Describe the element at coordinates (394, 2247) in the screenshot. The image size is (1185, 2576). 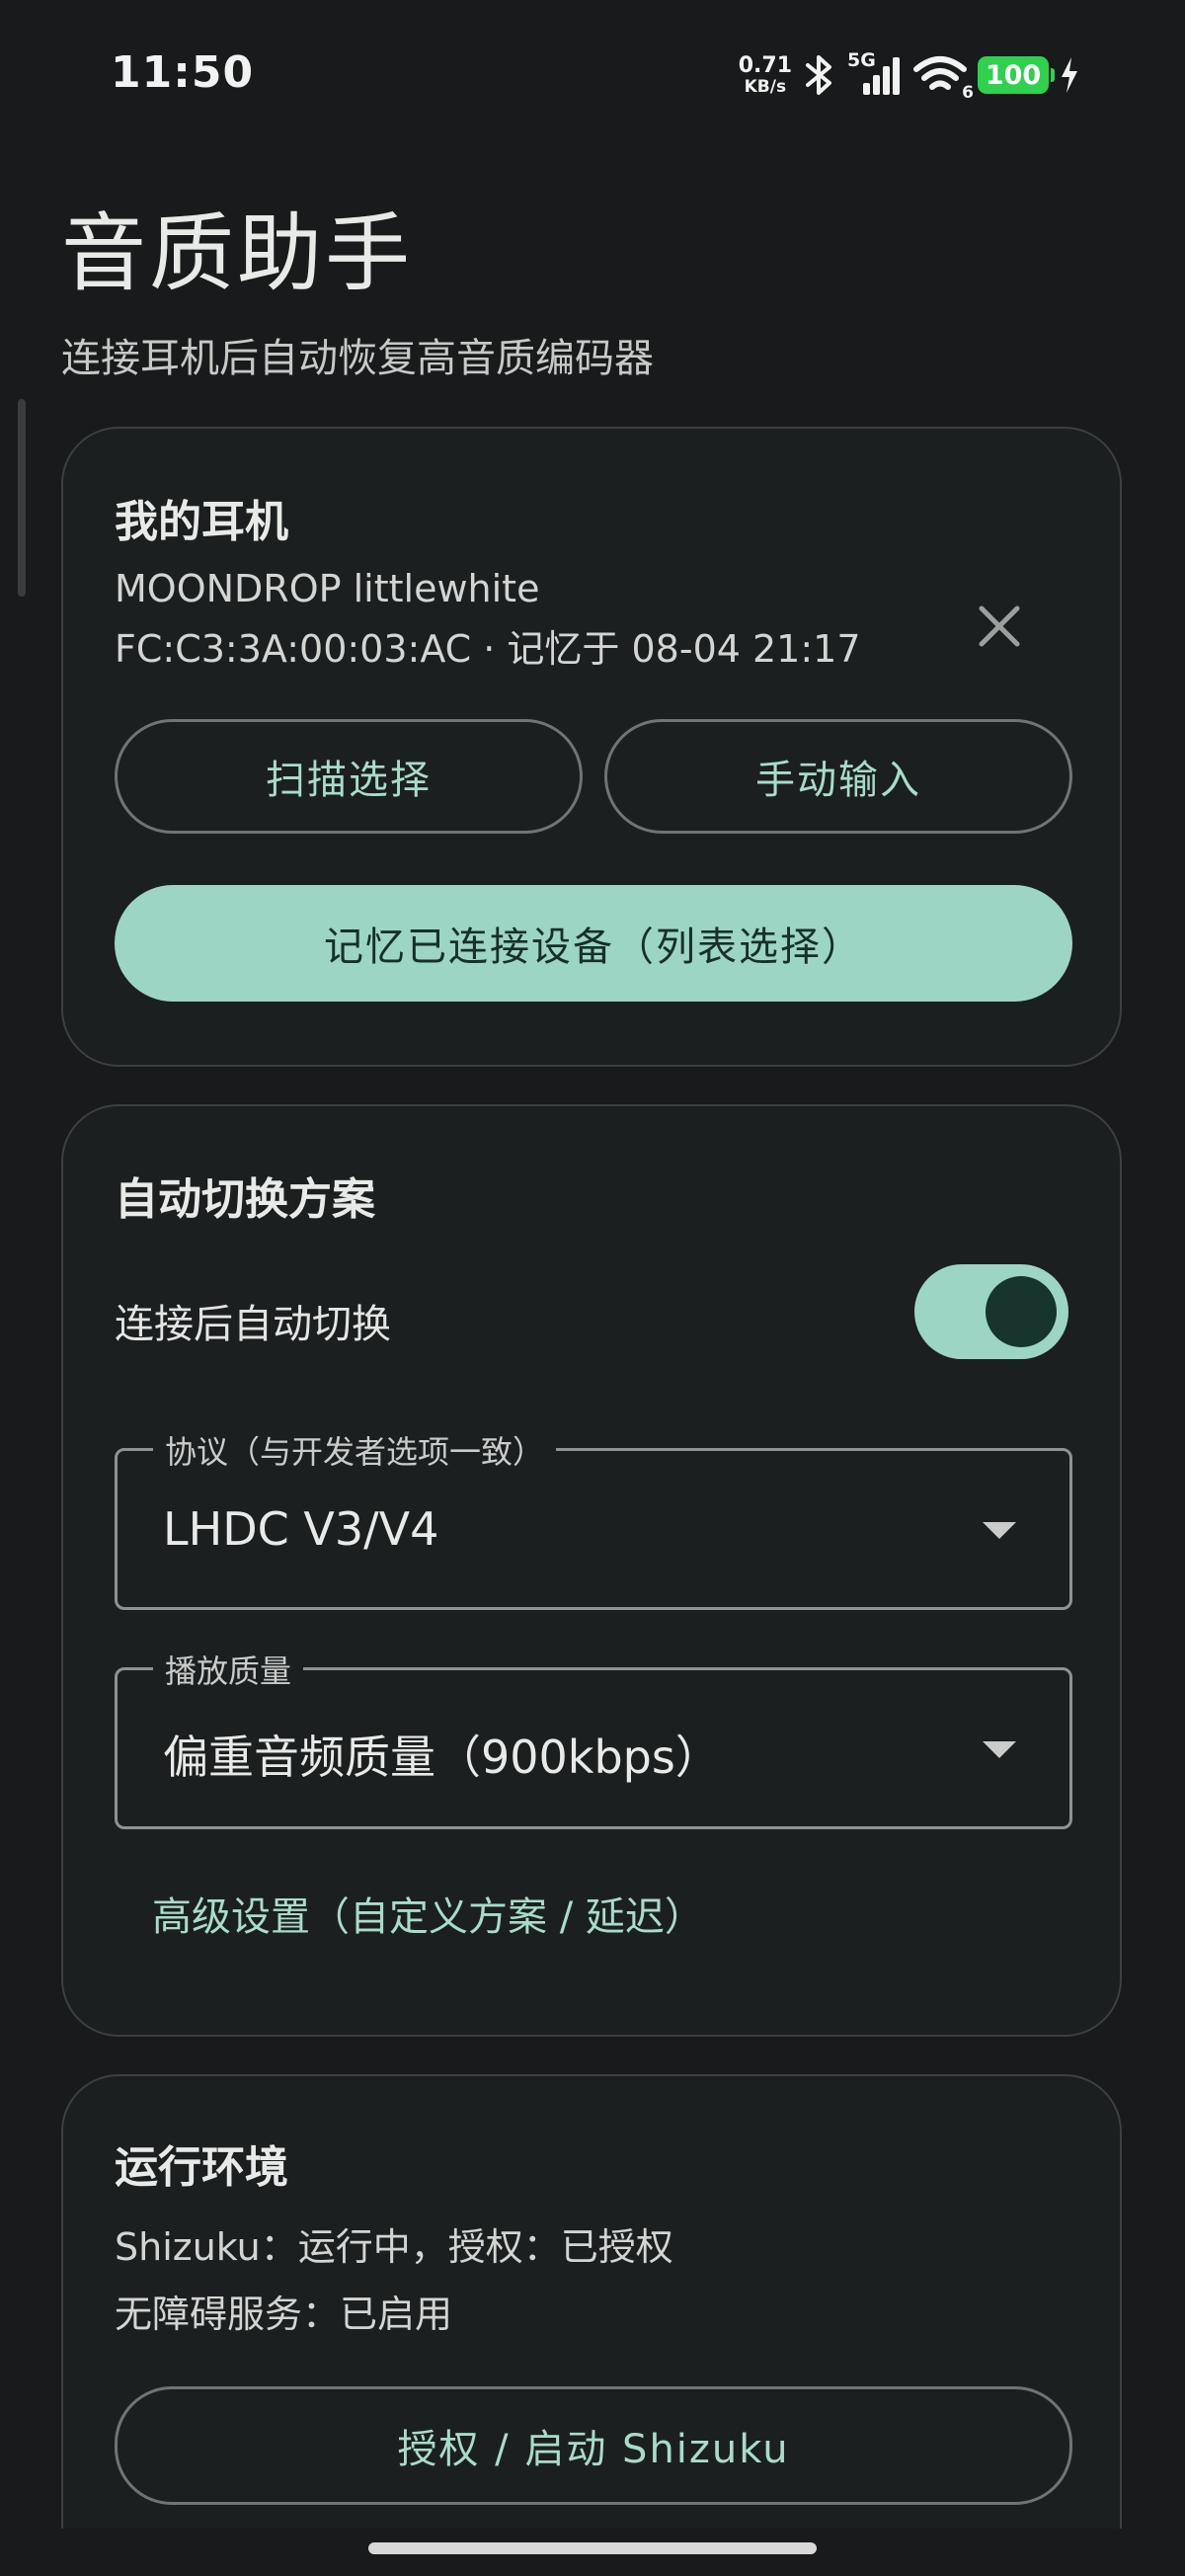
I see `shizuku-status: Shizuku：运行中，授权：已授权` at that location.